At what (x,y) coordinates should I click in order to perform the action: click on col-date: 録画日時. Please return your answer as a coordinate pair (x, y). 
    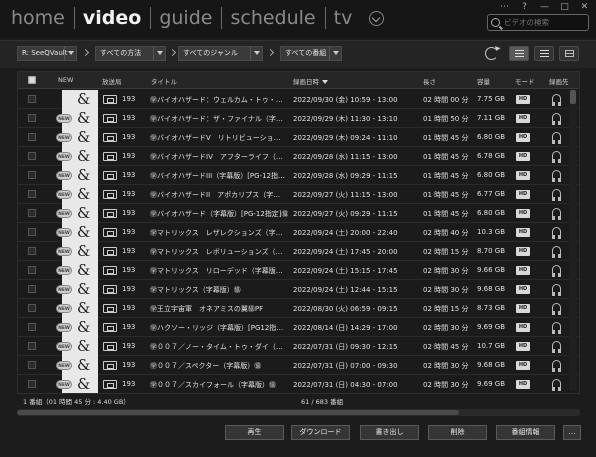
    Looking at the image, I should click on (310, 81).